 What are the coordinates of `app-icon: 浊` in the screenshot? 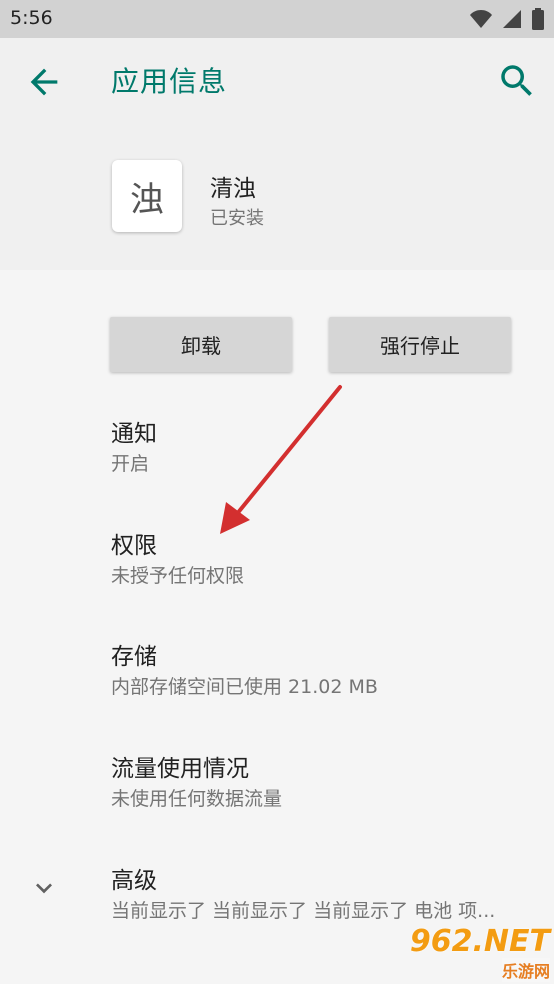 It's located at (147, 196).